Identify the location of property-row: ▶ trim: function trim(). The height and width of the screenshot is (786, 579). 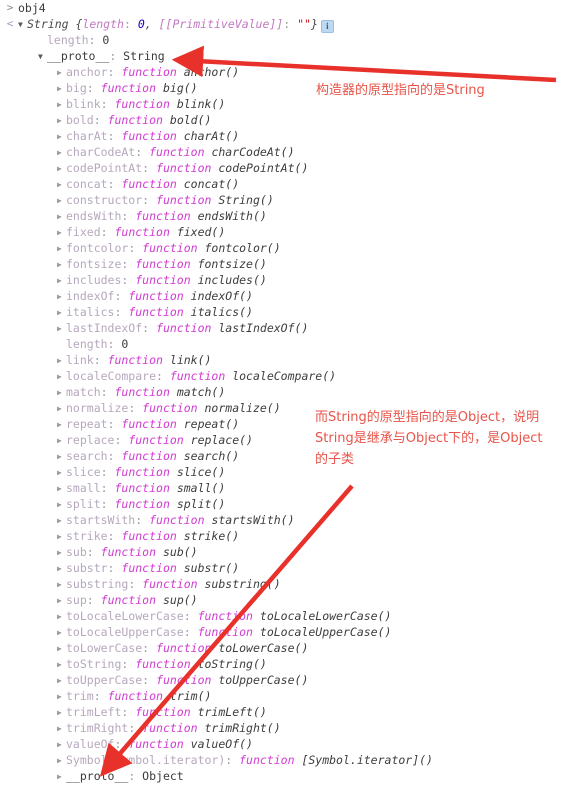
(289, 696).